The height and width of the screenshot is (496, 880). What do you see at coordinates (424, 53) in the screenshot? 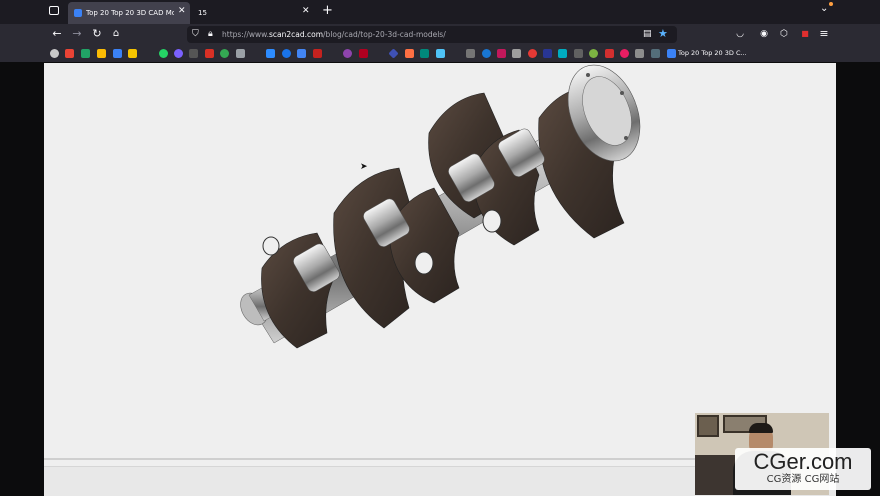
I see `bookmark-teal-icon` at bounding box center [424, 53].